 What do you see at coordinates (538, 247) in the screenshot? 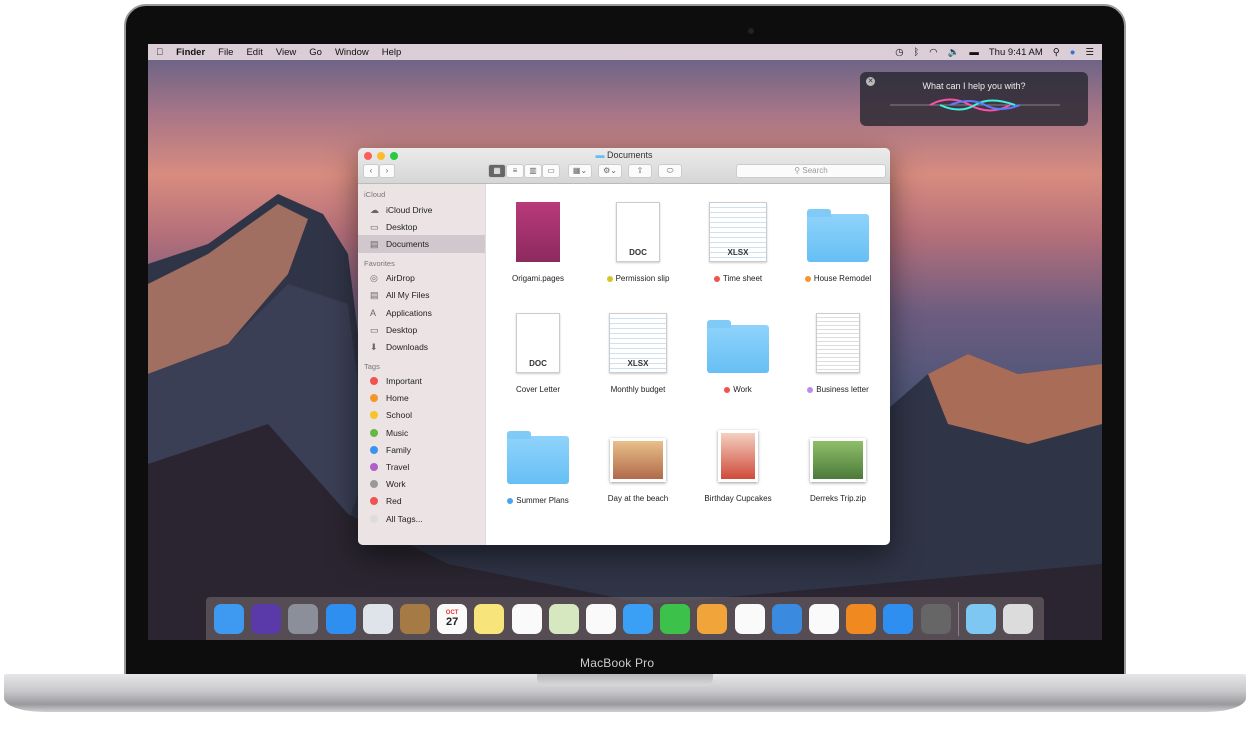
I see `file-item: Origami.pages` at bounding box center [538, 247].